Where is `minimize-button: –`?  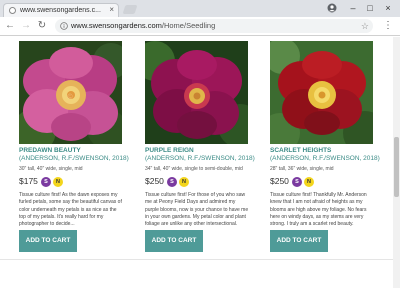 minimize-button: – is located at coordinates (353, 8).